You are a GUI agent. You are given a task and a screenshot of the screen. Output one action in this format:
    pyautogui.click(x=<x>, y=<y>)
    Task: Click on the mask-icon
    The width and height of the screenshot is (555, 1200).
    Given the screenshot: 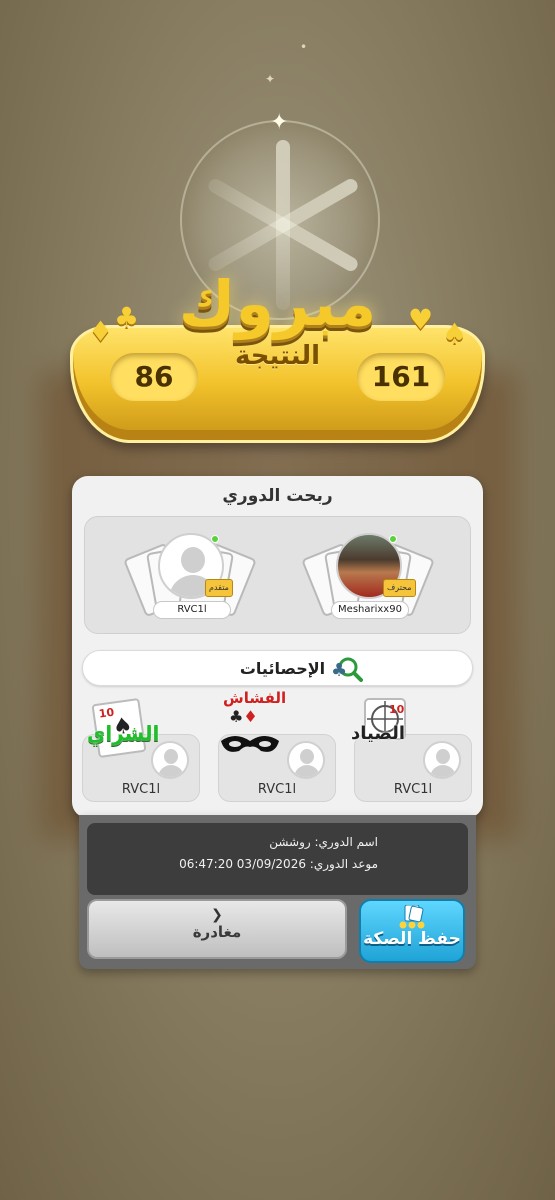 What is the action you would take?
    pyautogui.click(x=250, y=744)
    